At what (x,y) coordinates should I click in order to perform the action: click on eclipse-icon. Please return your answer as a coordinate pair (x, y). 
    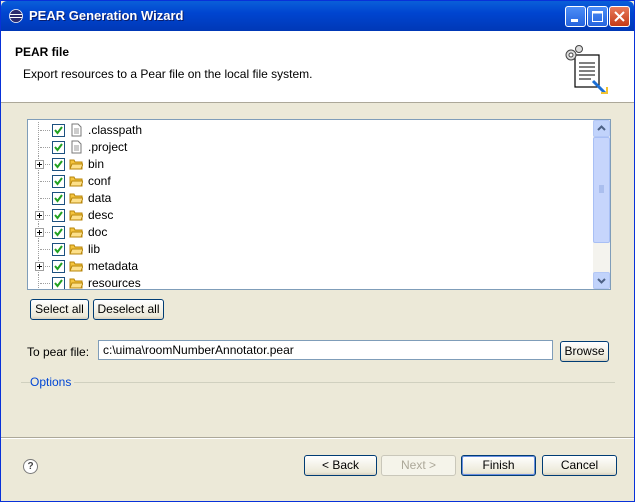
    Looking at the image, I should click on (16, 16).